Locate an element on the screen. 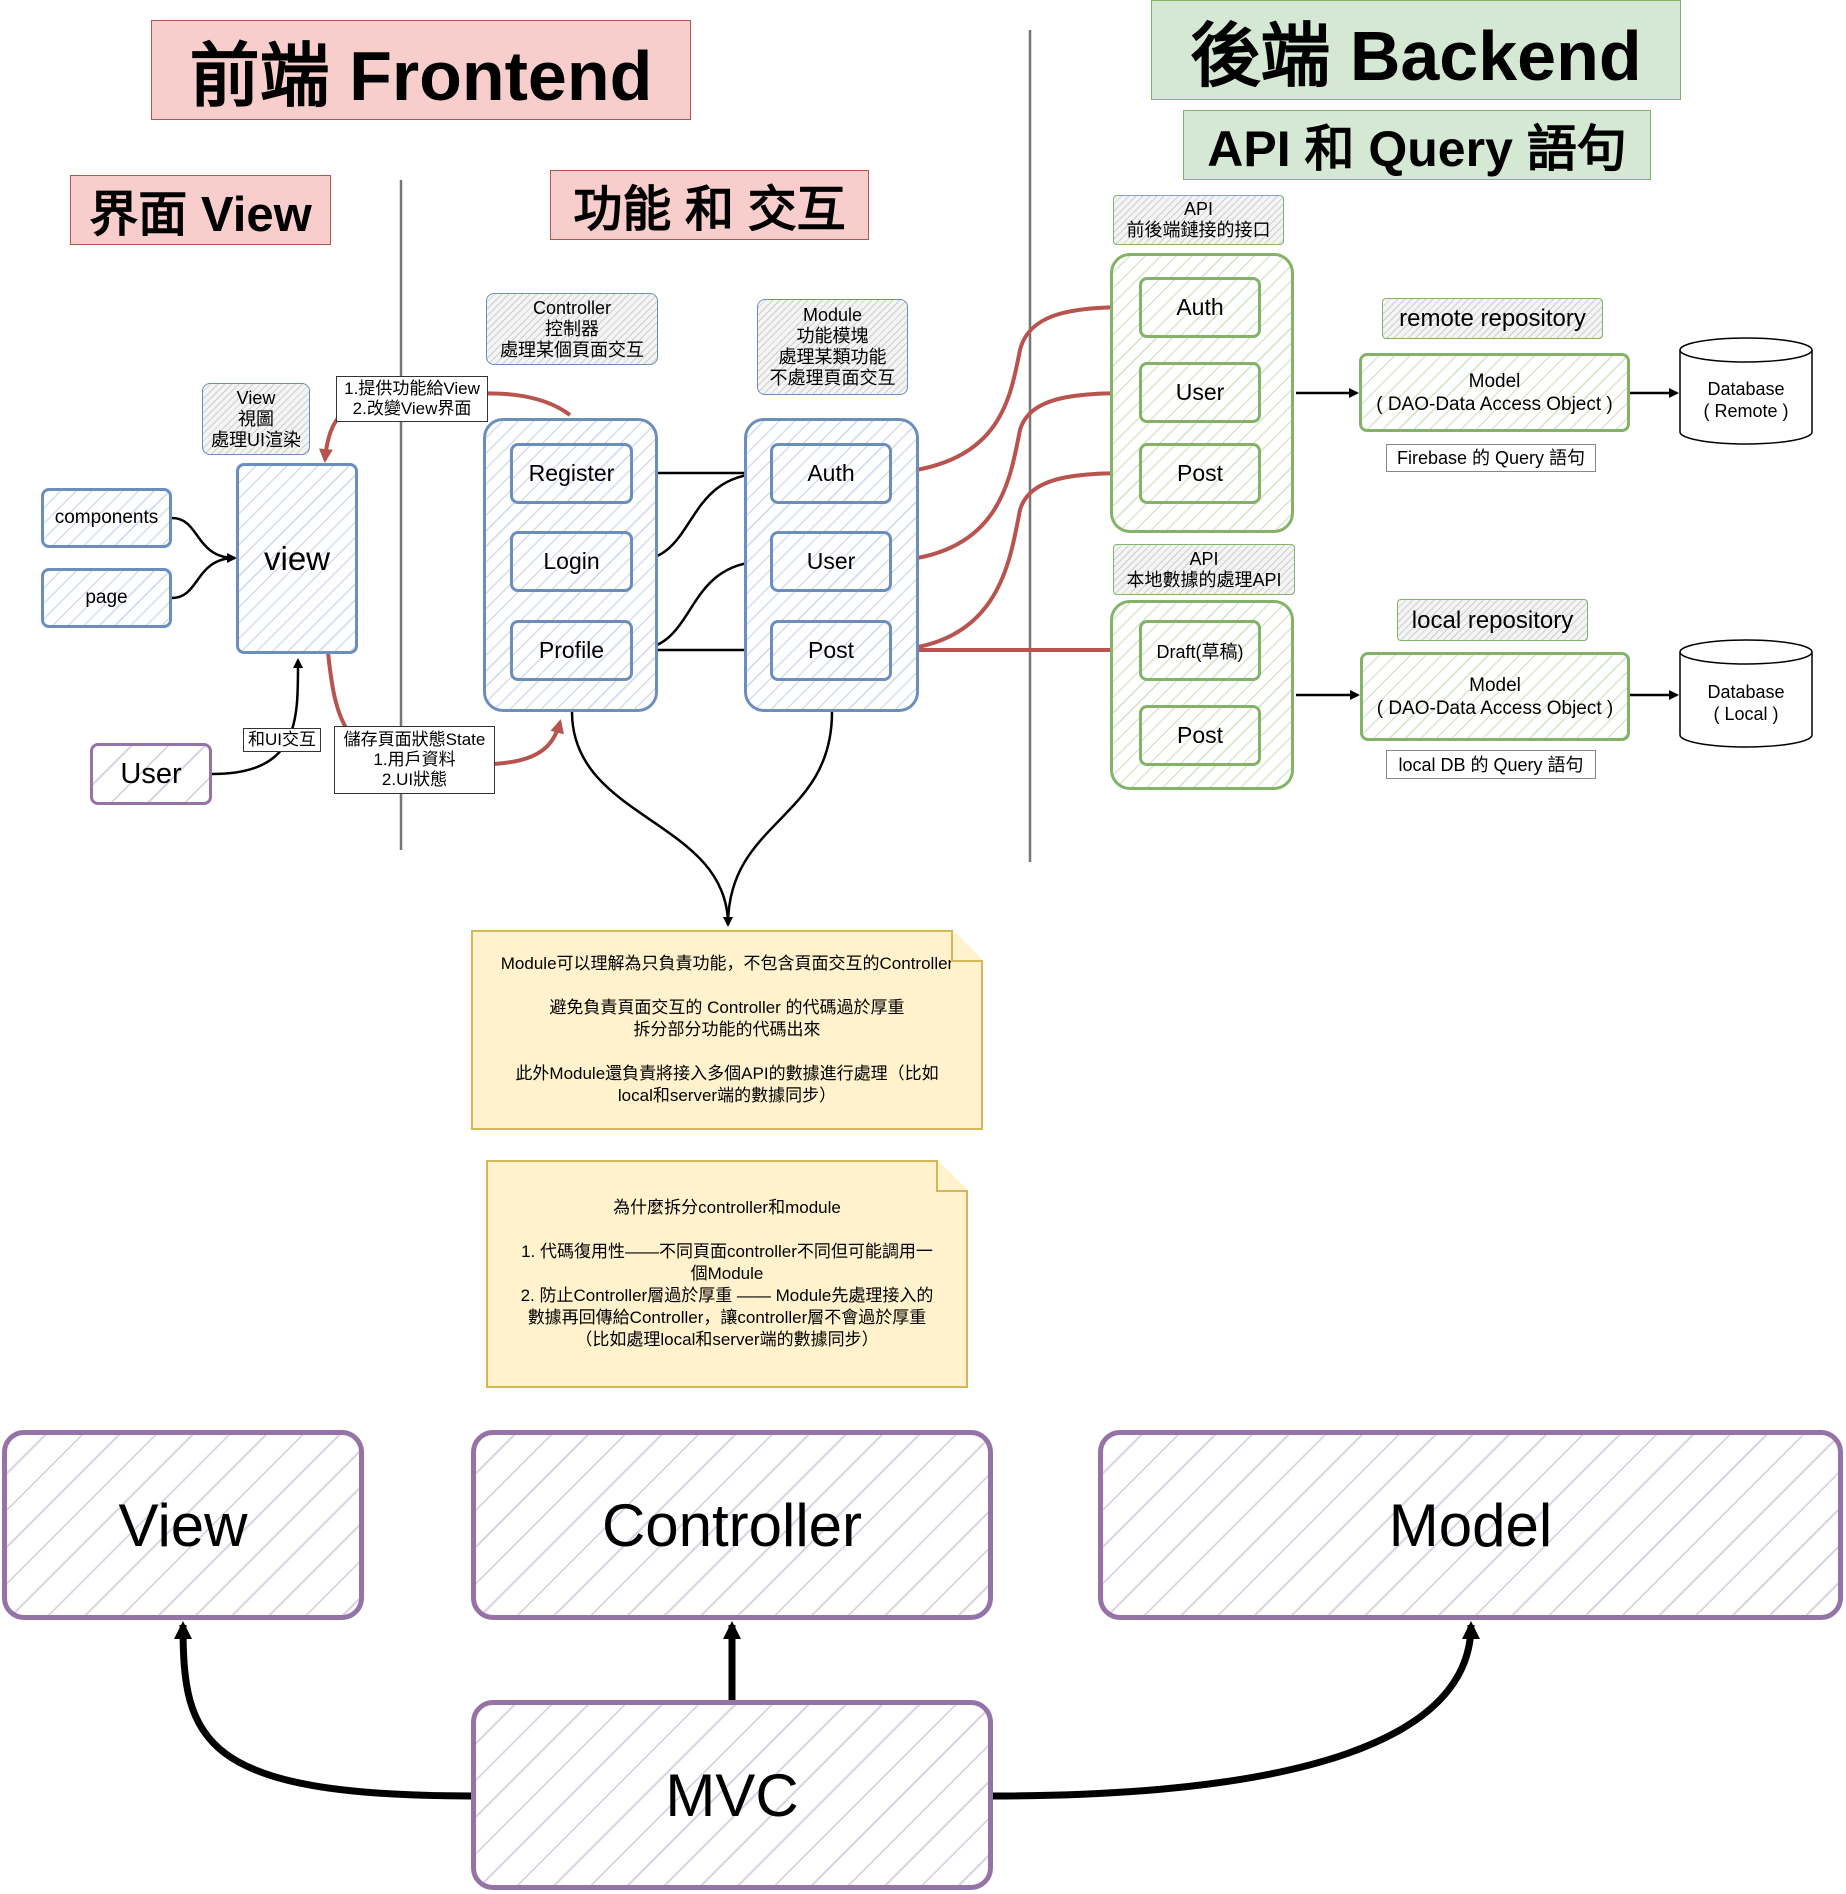 The width and height of the screenshot is (1846, 1894). local-model-subtitle: ( DAO-Data Access Object ) is located at coordinates (1495, 708).